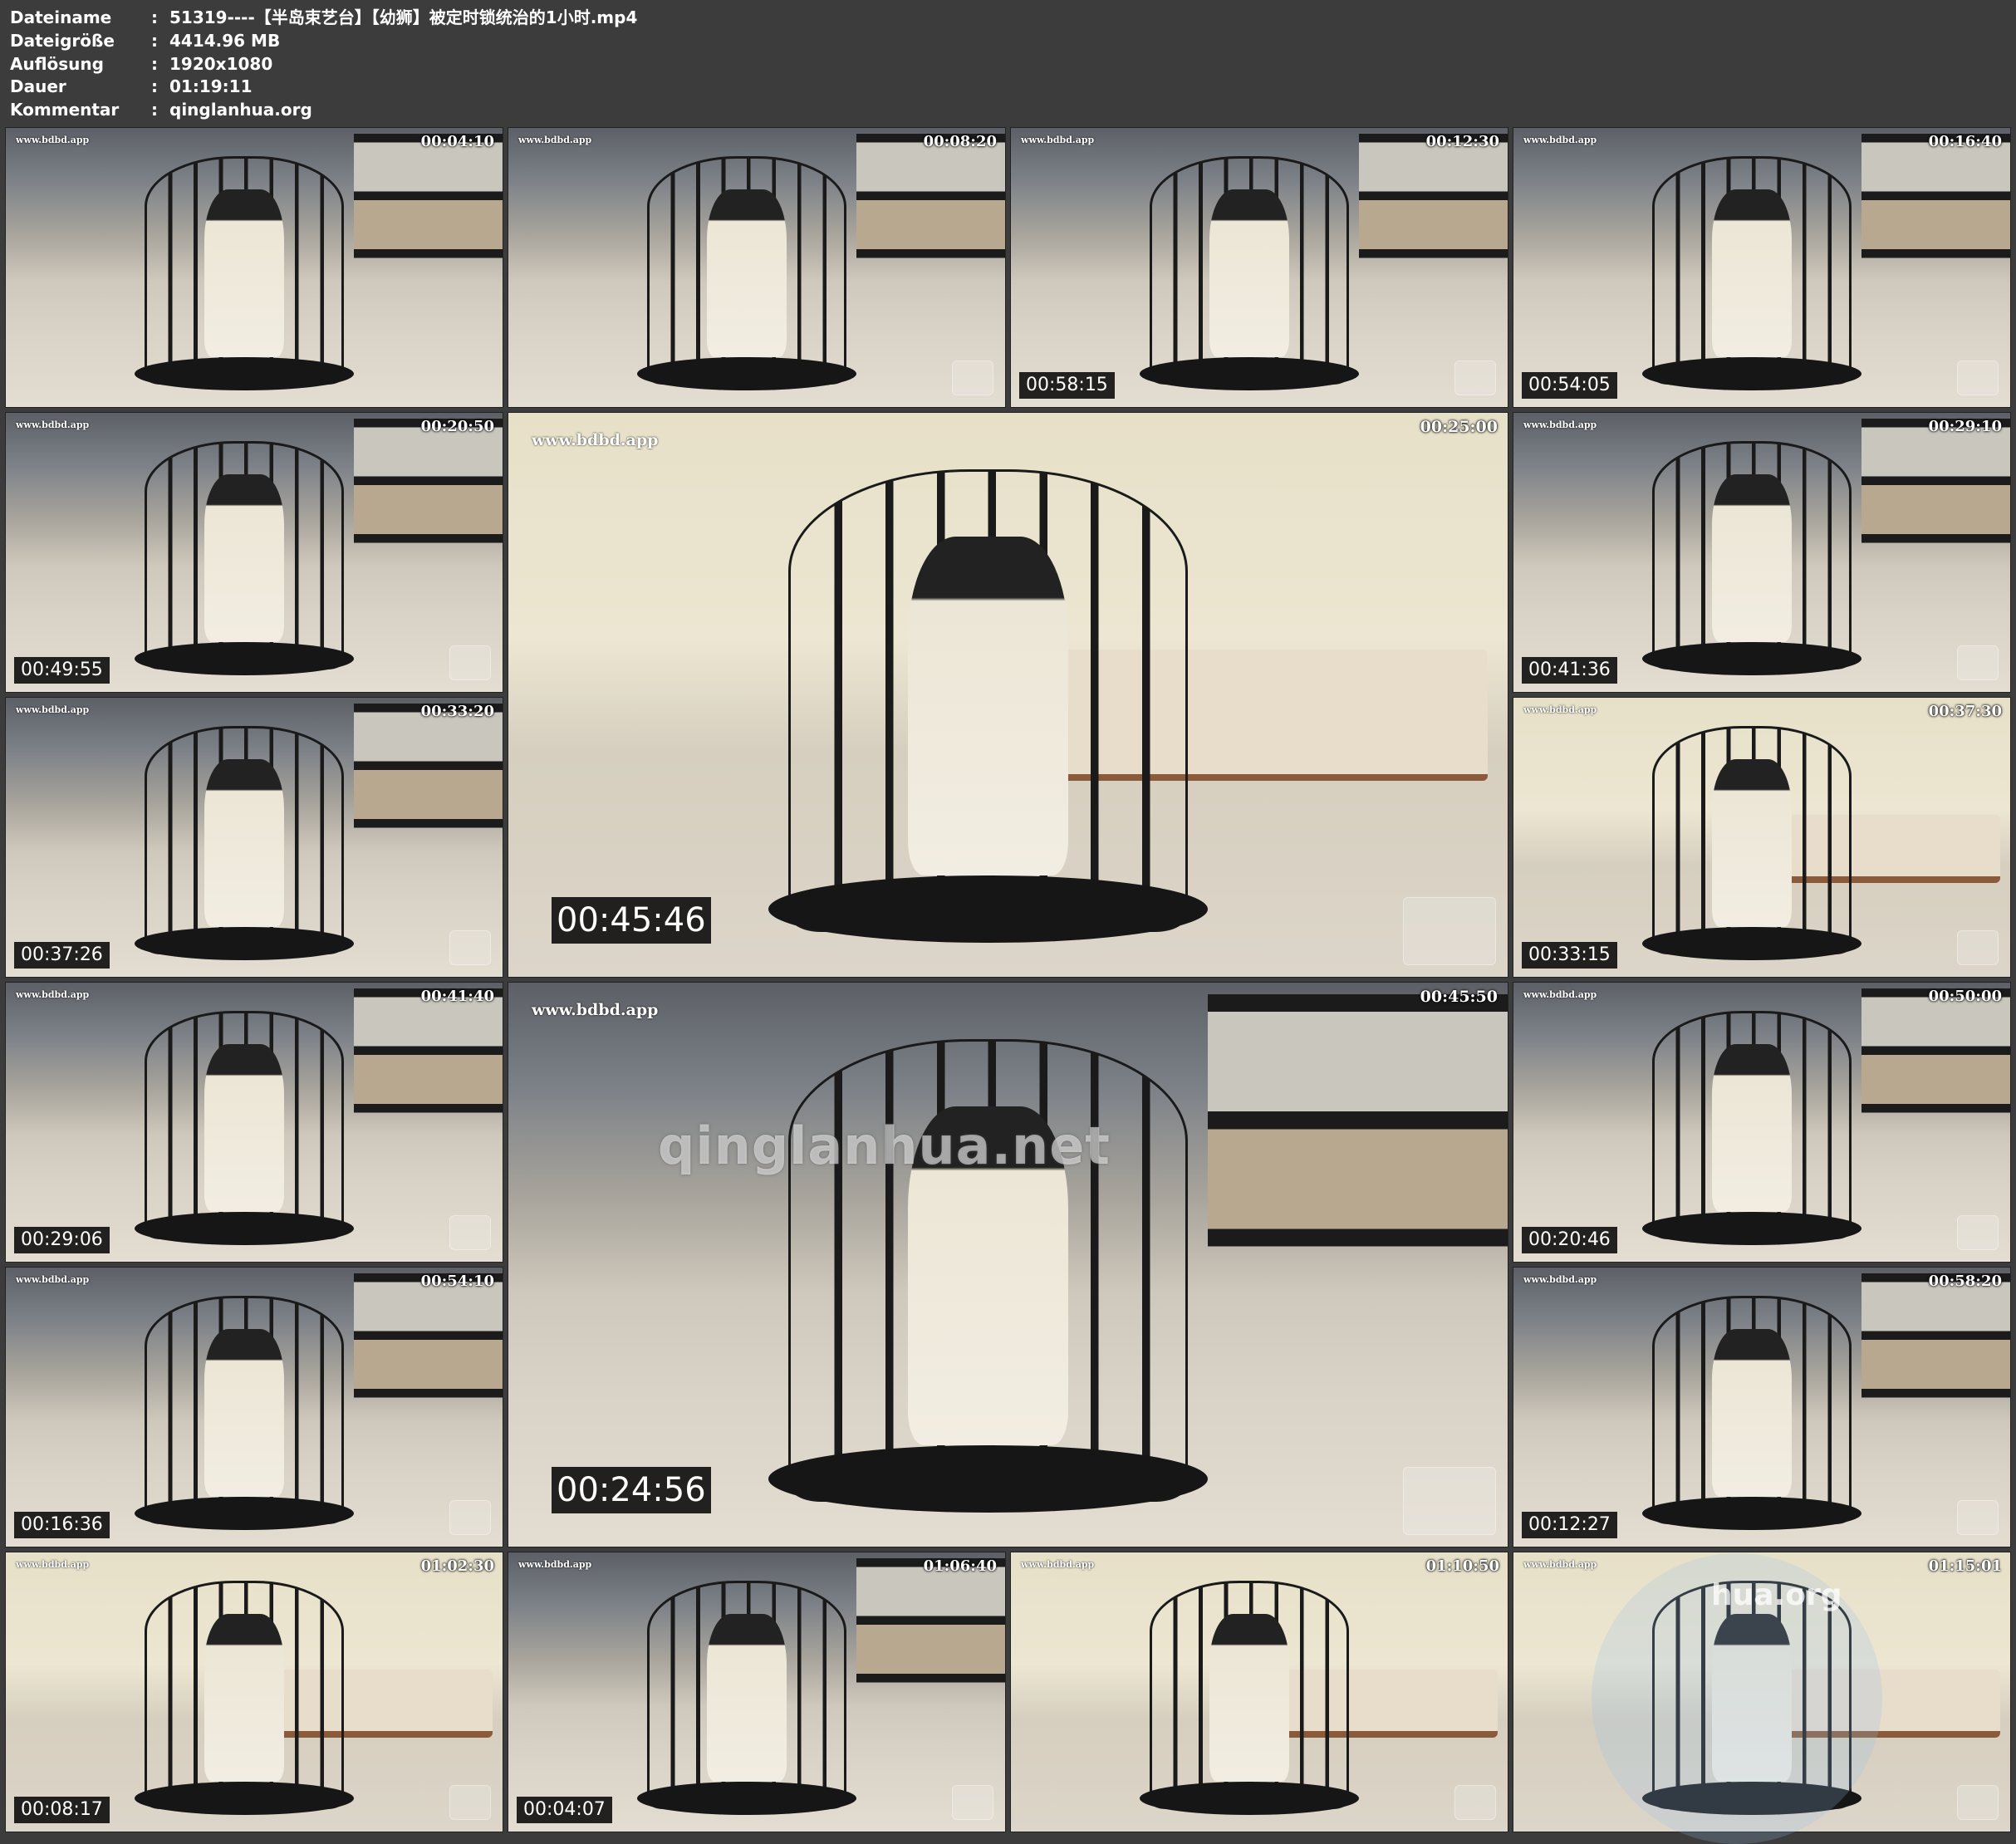  What do you see at coordinates (211, 86) in the screenshot?
I see `meta-value: 01:19:11` at bounding box center [211, 86].